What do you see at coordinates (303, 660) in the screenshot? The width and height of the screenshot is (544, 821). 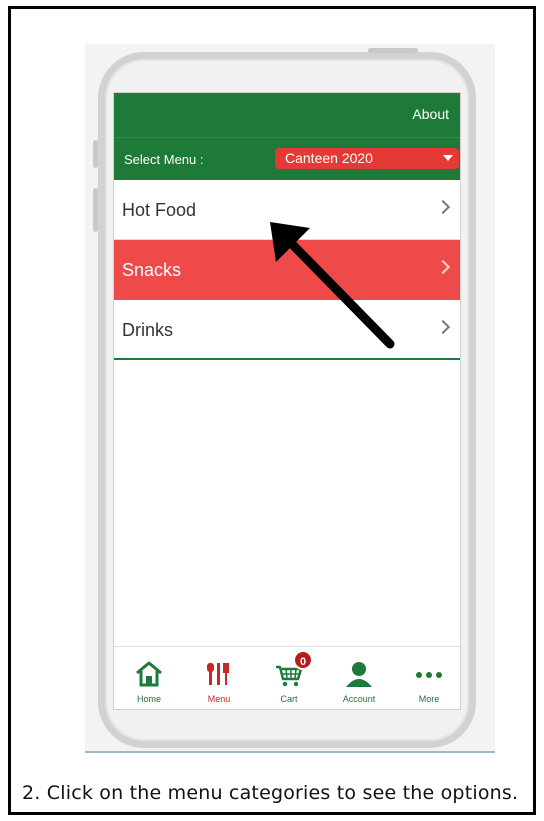 I see `cart-count-badge: 0` at bounding box center [303, 660].